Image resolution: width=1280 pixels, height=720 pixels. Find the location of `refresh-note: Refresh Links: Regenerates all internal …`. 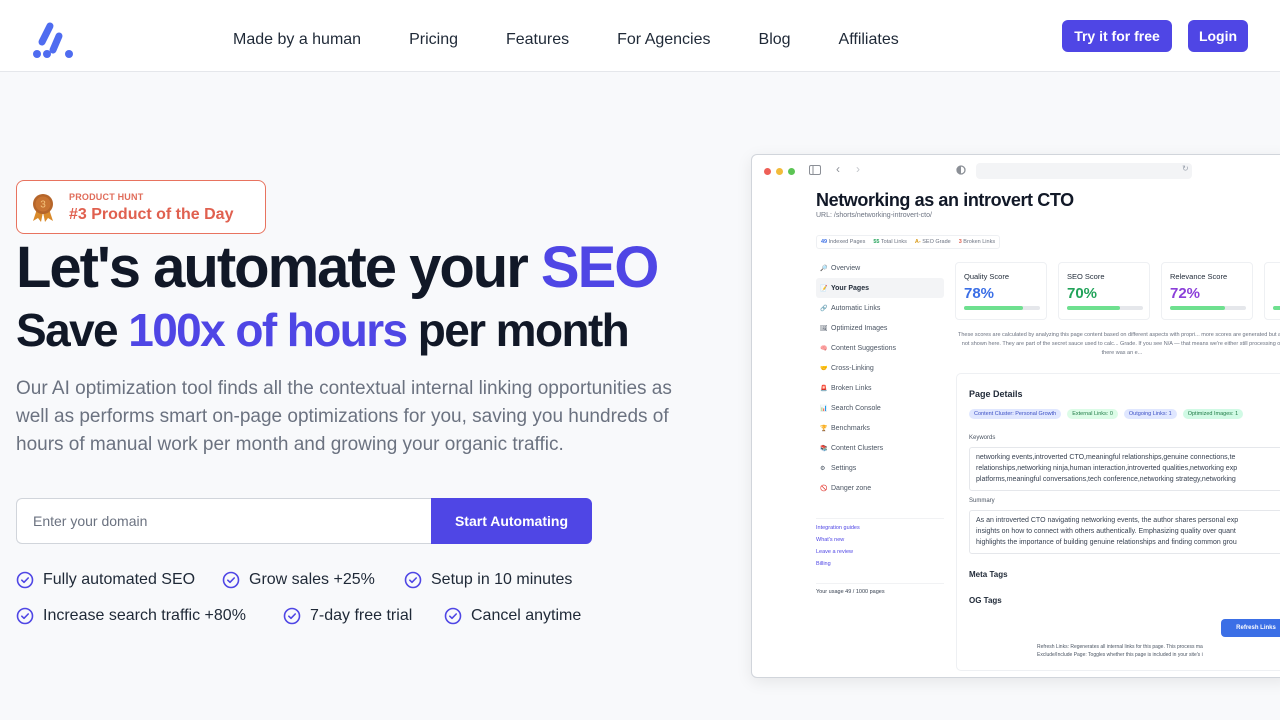

refresh-note: Refresh Links: Regenerates all internal … is located at coordinates (1120, 647).